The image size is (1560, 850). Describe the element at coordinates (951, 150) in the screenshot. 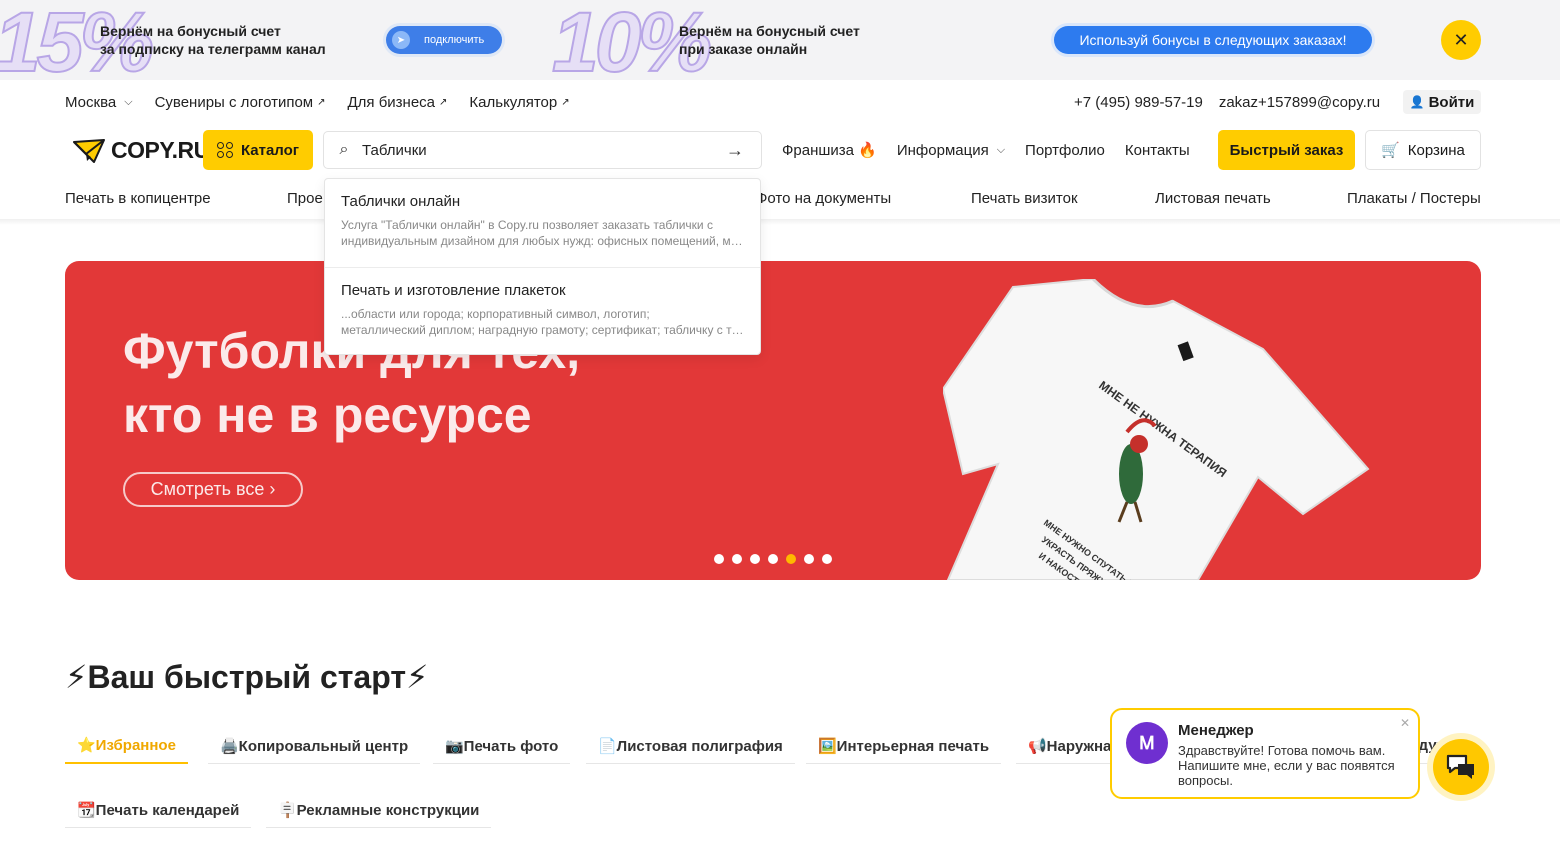

I see `info-menu: Информация ⌵` at that location.